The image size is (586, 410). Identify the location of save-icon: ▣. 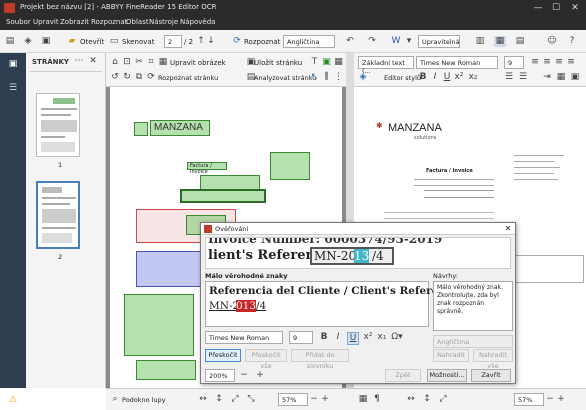
(46, 41).